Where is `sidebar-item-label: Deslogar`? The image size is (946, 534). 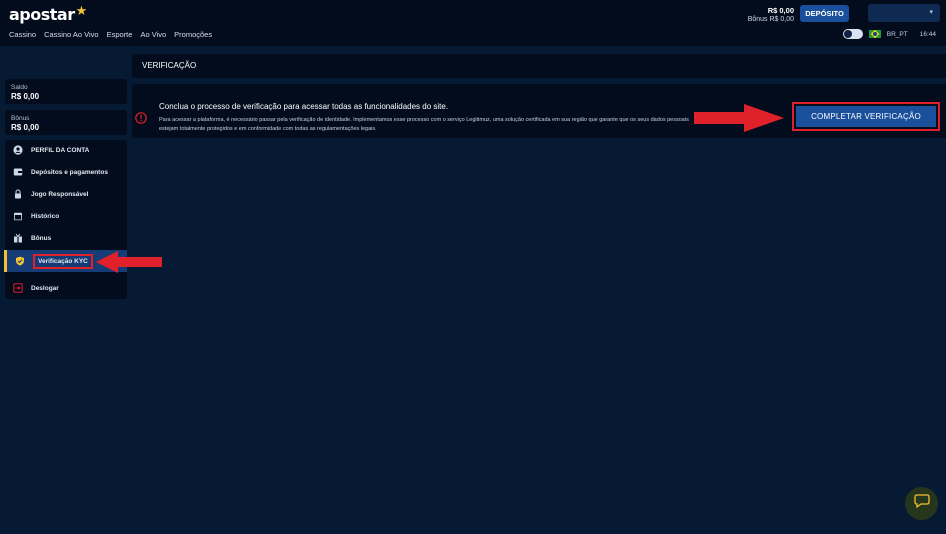
sidebar-item-label: Deslogar is located at coordinates (45, 288).